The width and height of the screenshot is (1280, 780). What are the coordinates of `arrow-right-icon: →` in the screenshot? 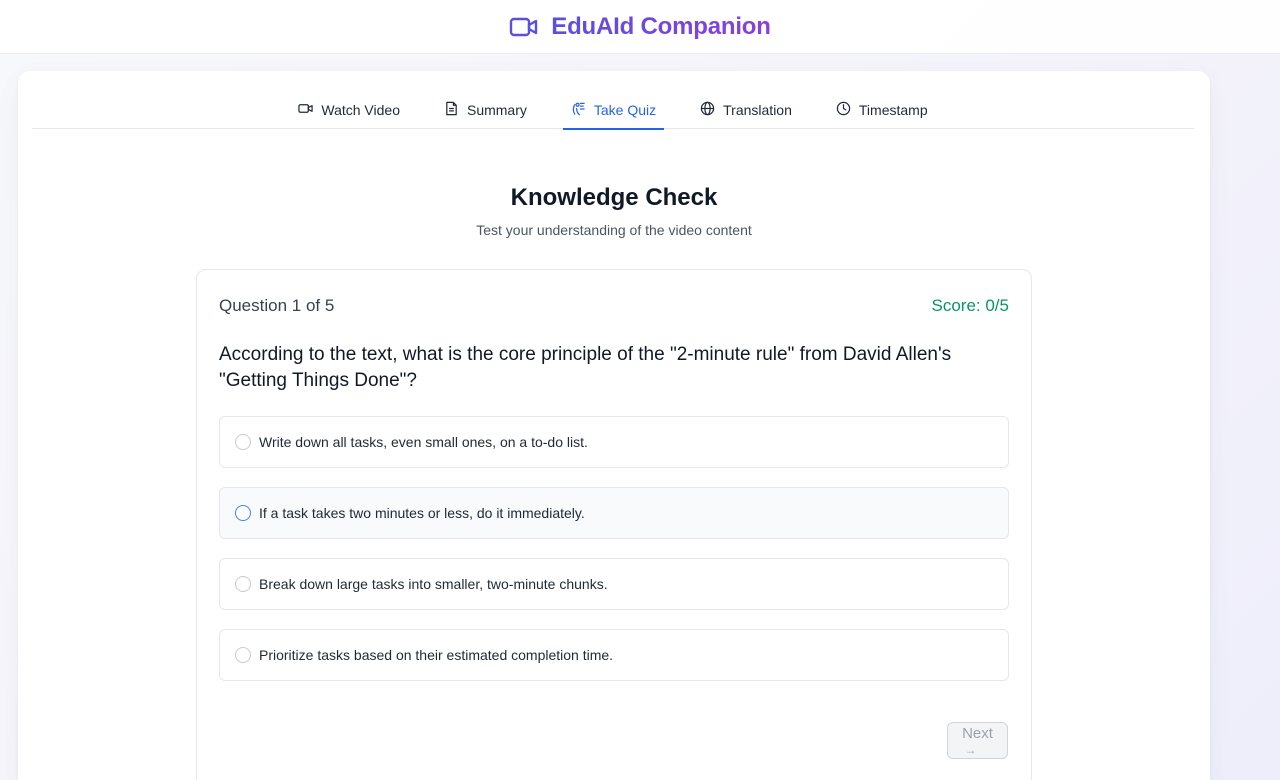 It's located at (970, 749).